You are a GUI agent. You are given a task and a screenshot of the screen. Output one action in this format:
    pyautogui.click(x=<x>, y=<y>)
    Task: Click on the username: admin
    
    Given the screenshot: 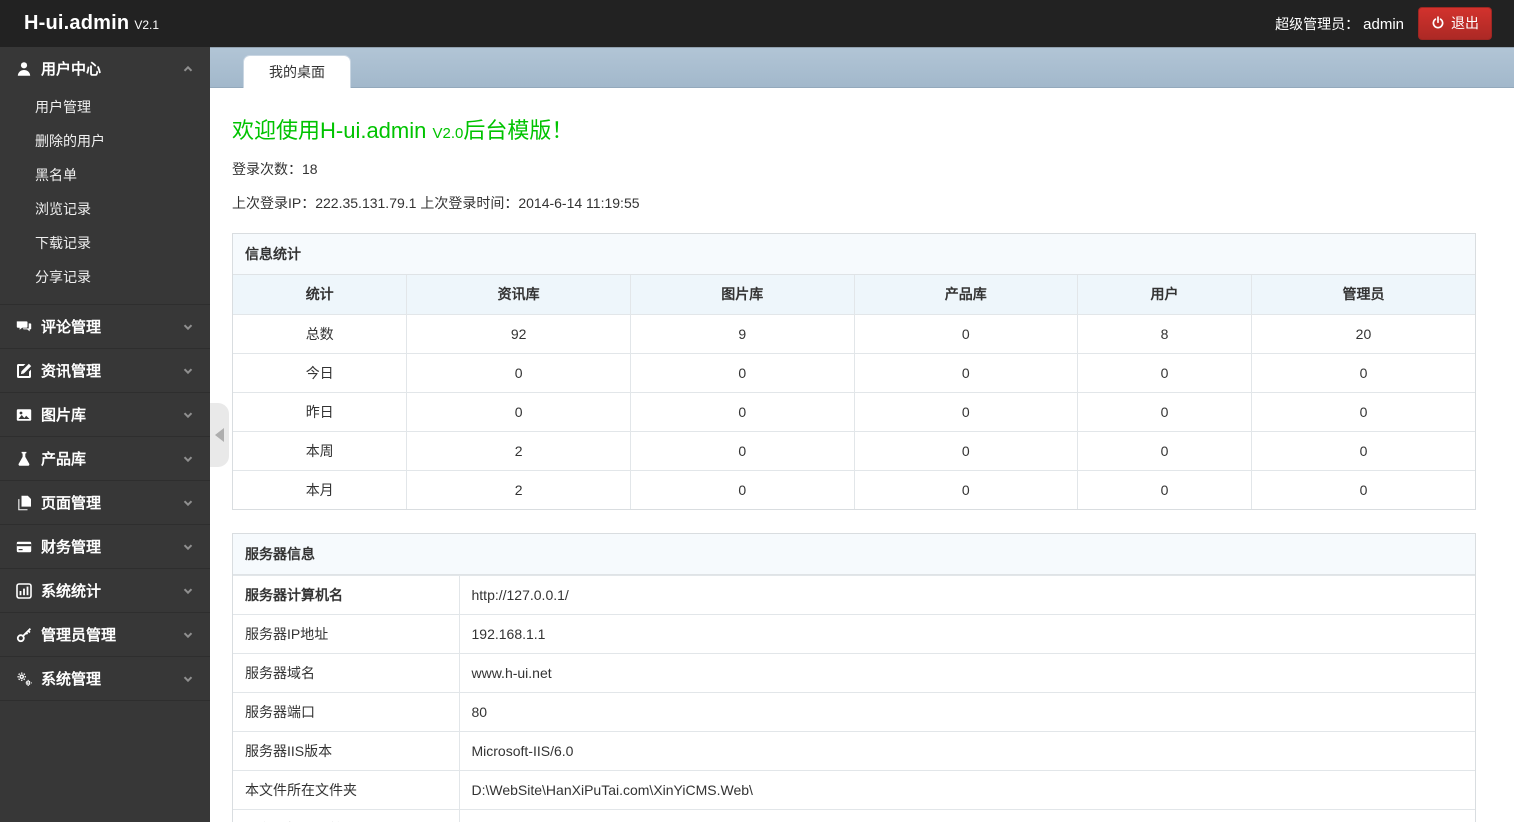 What is the action you would take?
    pyautogui.click(x=1383, y=24)
    